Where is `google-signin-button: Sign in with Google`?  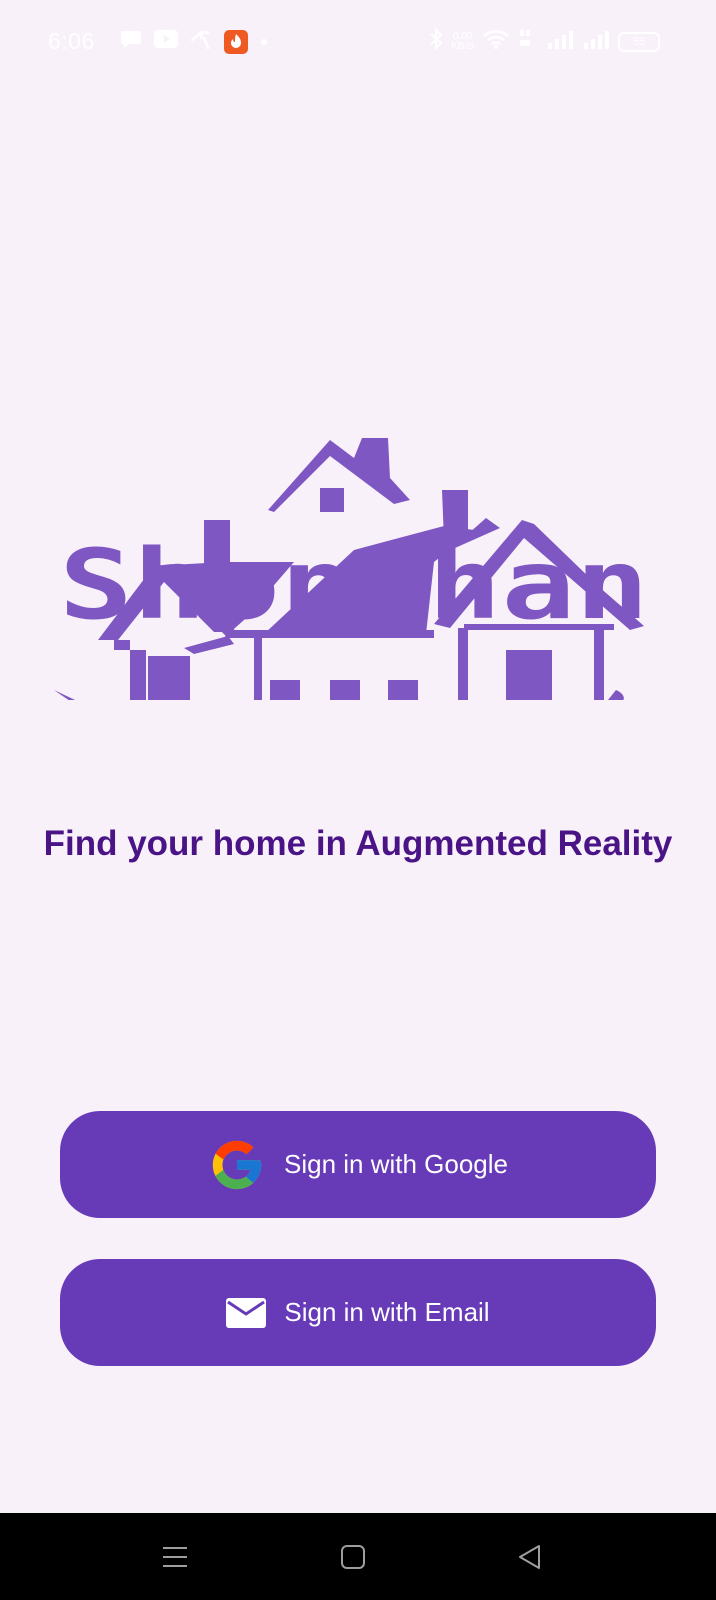 google-signin-button: Sign in with Google is located at coordinates (358, 1164).